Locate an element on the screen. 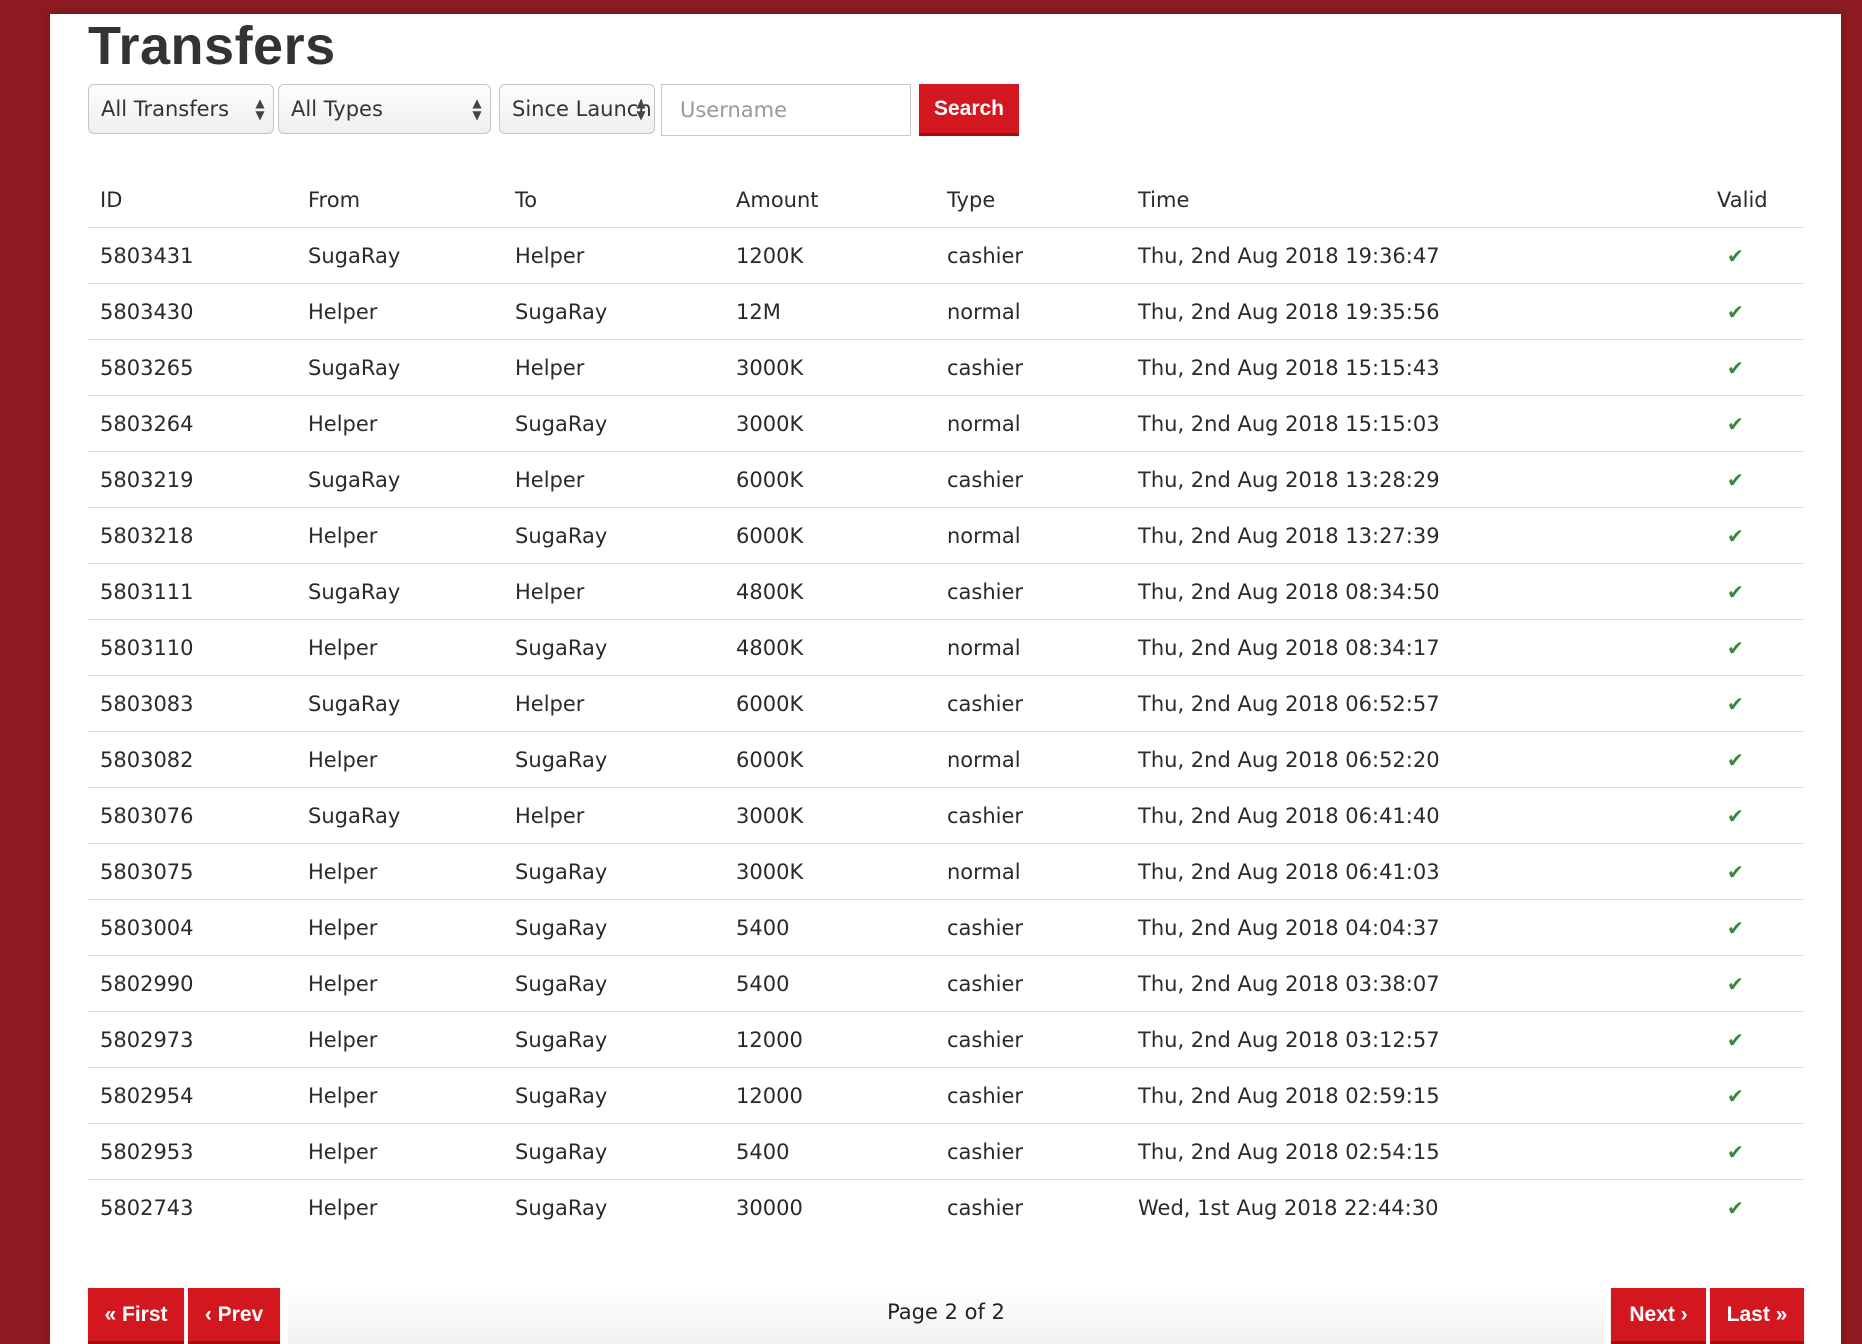 The height and width of the screenshot is (1344, 1862). types-filter-value: All Types is located at coordinates (337, 109).